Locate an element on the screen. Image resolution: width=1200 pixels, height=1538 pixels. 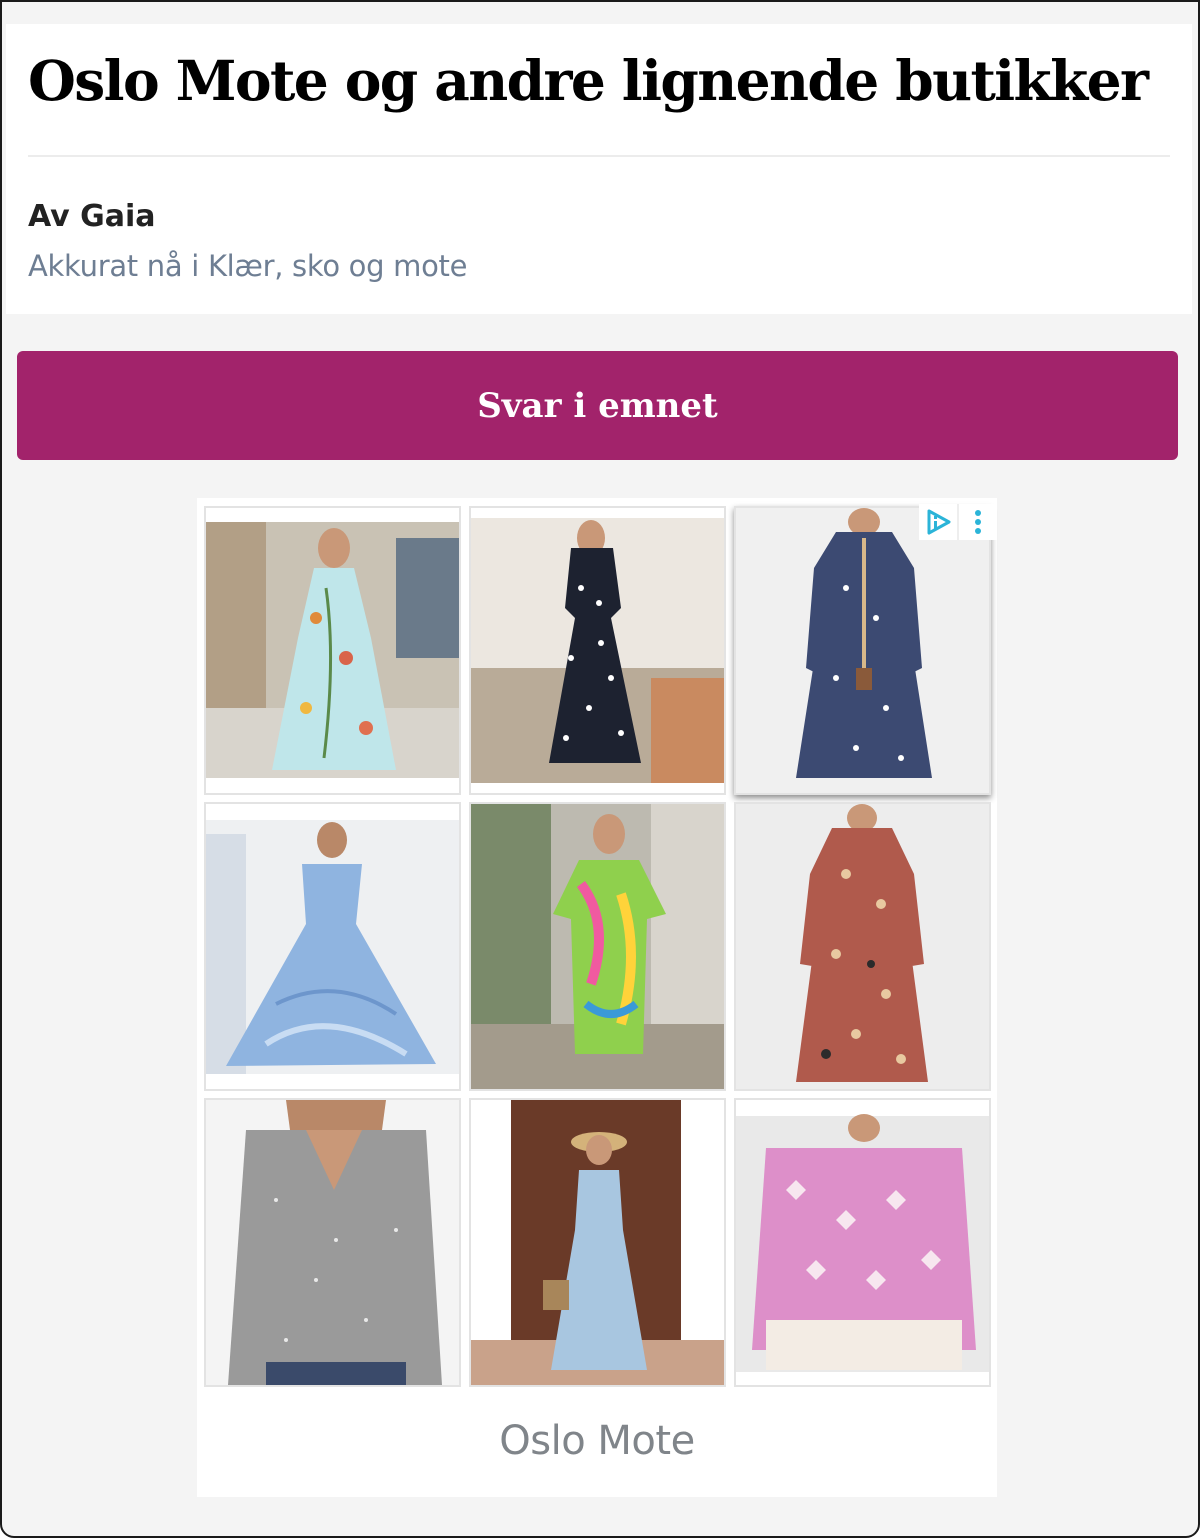
kebab-menu-icon is located at coordinates (978, 522).